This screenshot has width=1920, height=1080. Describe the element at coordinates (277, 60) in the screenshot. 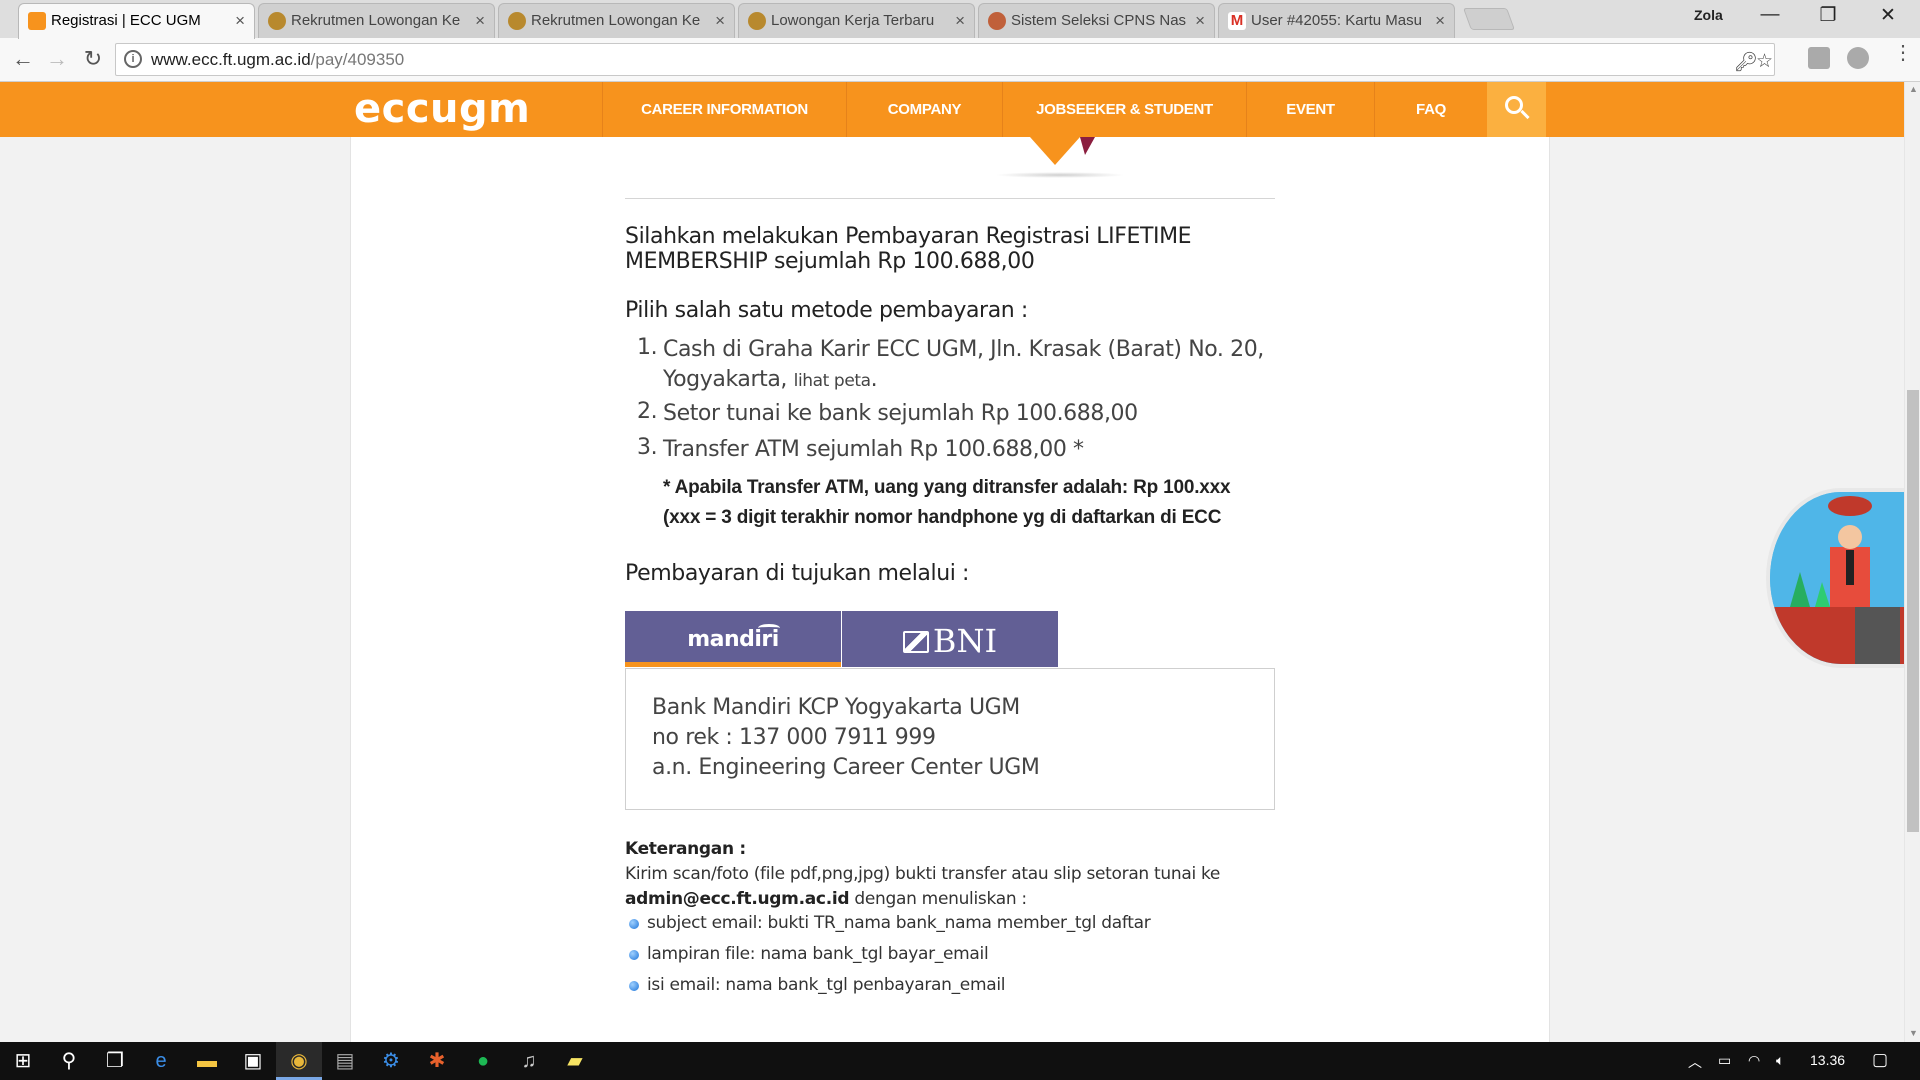

I see `url-text: www.ecc.ft.ugm.ac.id/pay/409350` at that location.